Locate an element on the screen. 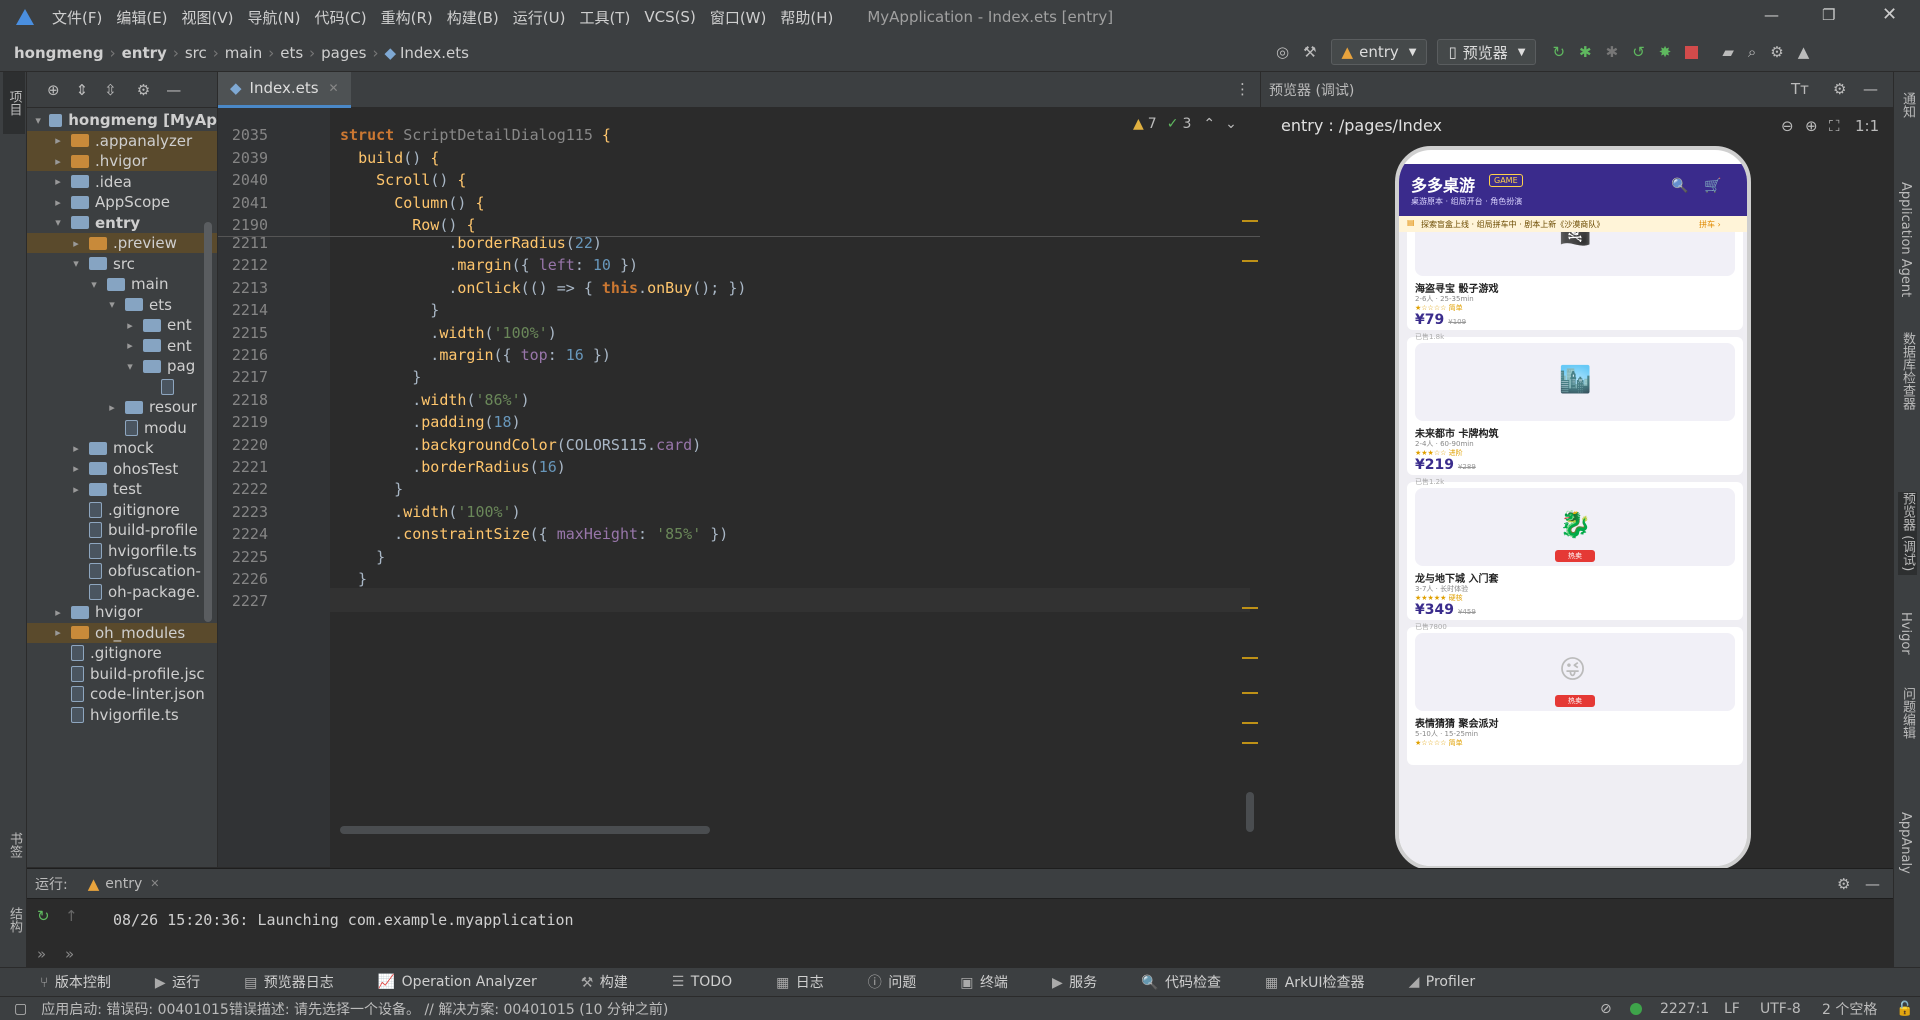 The width and height of the screenshot is (1920, 1020). tool-window-button: 📈 Operation Analyzer is located at coordinates (468, 982).